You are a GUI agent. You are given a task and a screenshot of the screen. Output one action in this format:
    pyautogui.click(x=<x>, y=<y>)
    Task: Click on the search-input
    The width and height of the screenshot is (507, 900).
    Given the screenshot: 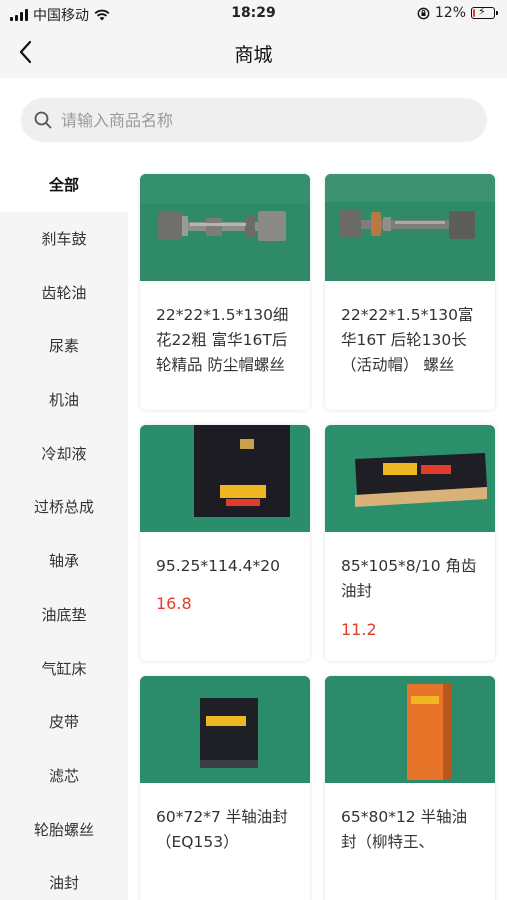 What is the action you would take?
    pyautogui.click(x=251, y=120)
    